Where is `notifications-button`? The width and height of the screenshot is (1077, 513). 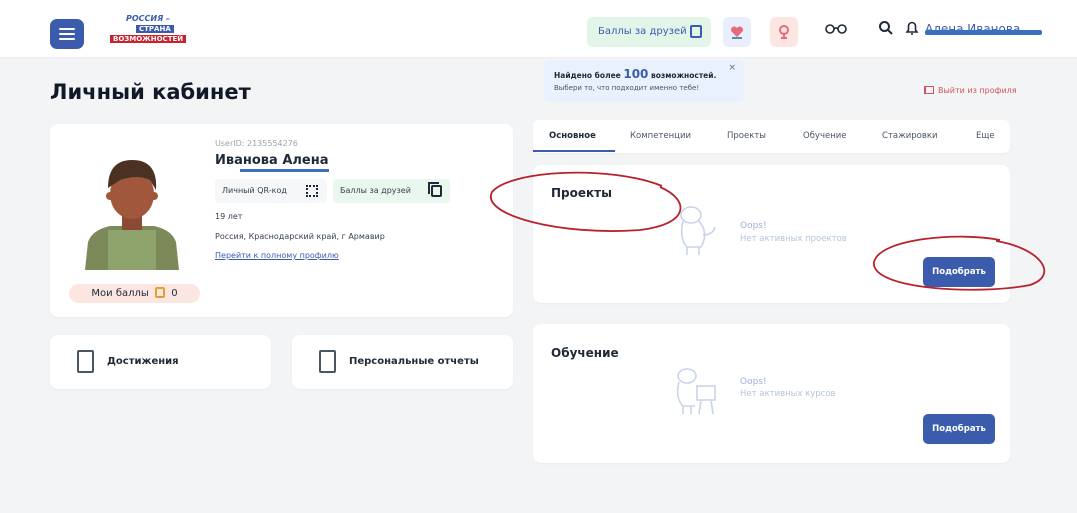
notifications-button is located at coordinates (912, 30).